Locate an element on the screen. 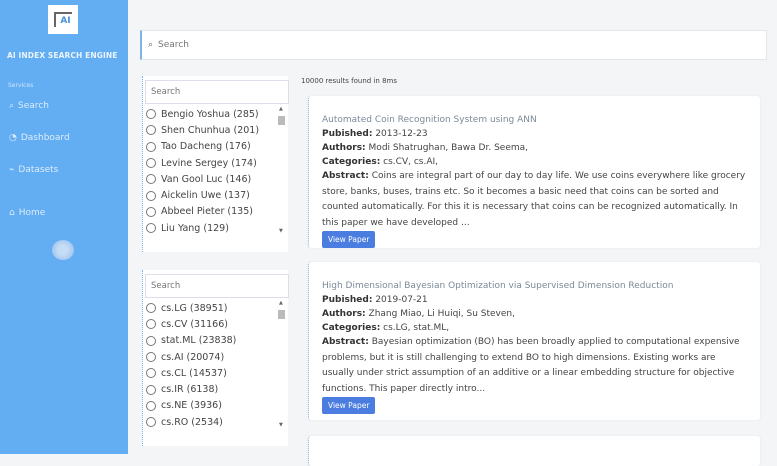 Image resolution: width=777 pixels, height=466 pixels. facet-option: Shen Chunhua (201) is located at coordinates (215, 130).